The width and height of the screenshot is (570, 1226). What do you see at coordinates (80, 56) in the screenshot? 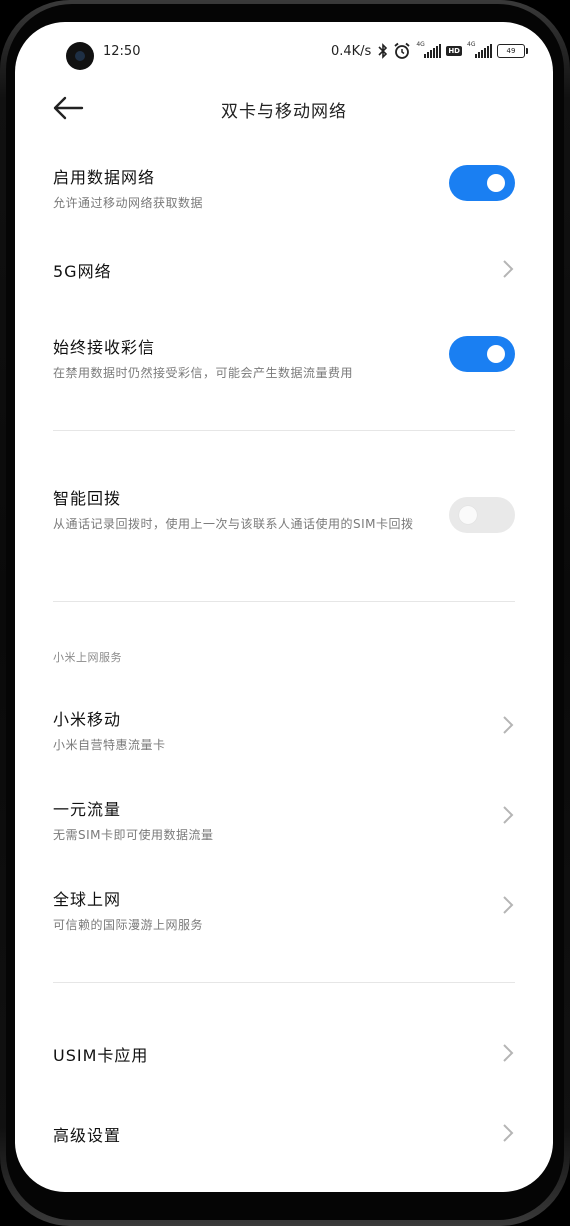
I see `front-camera` at bounding box center [80, 56].